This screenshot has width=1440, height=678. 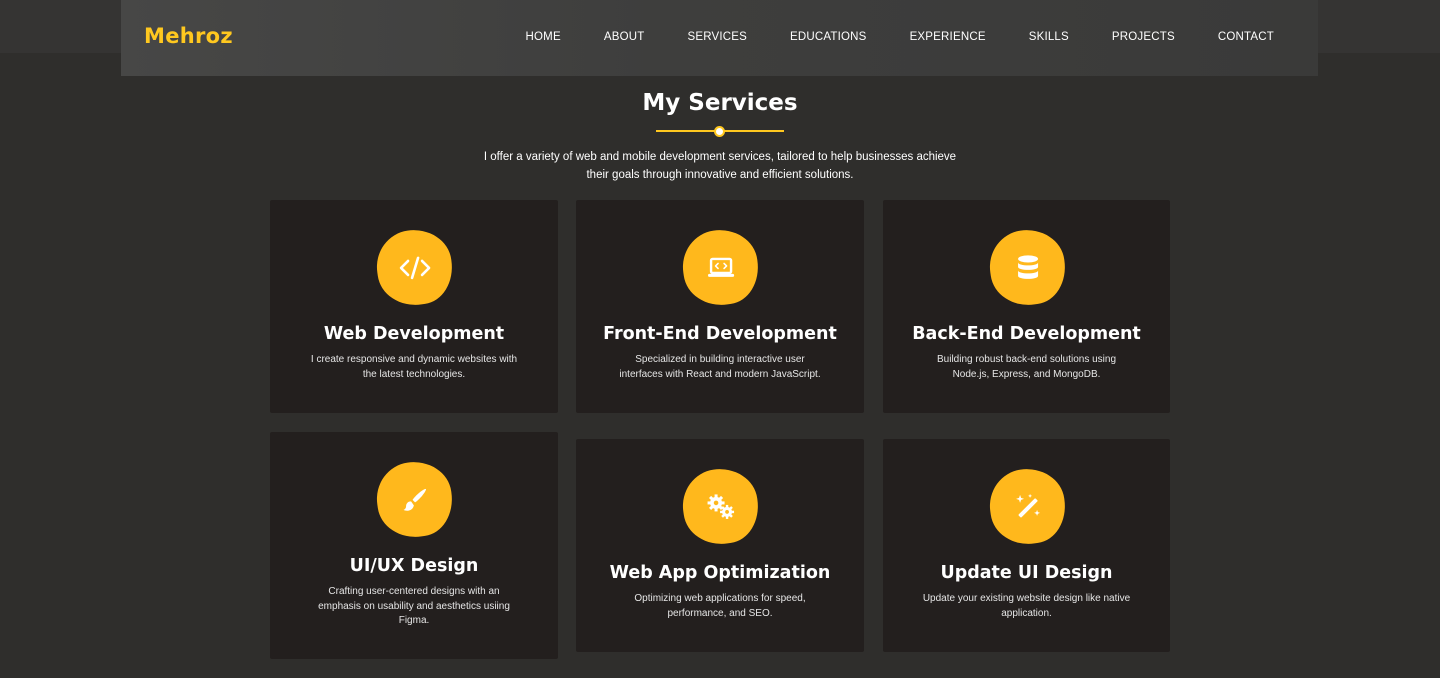 I want to click on card-title: Web Development, so click(x=414, y=334).